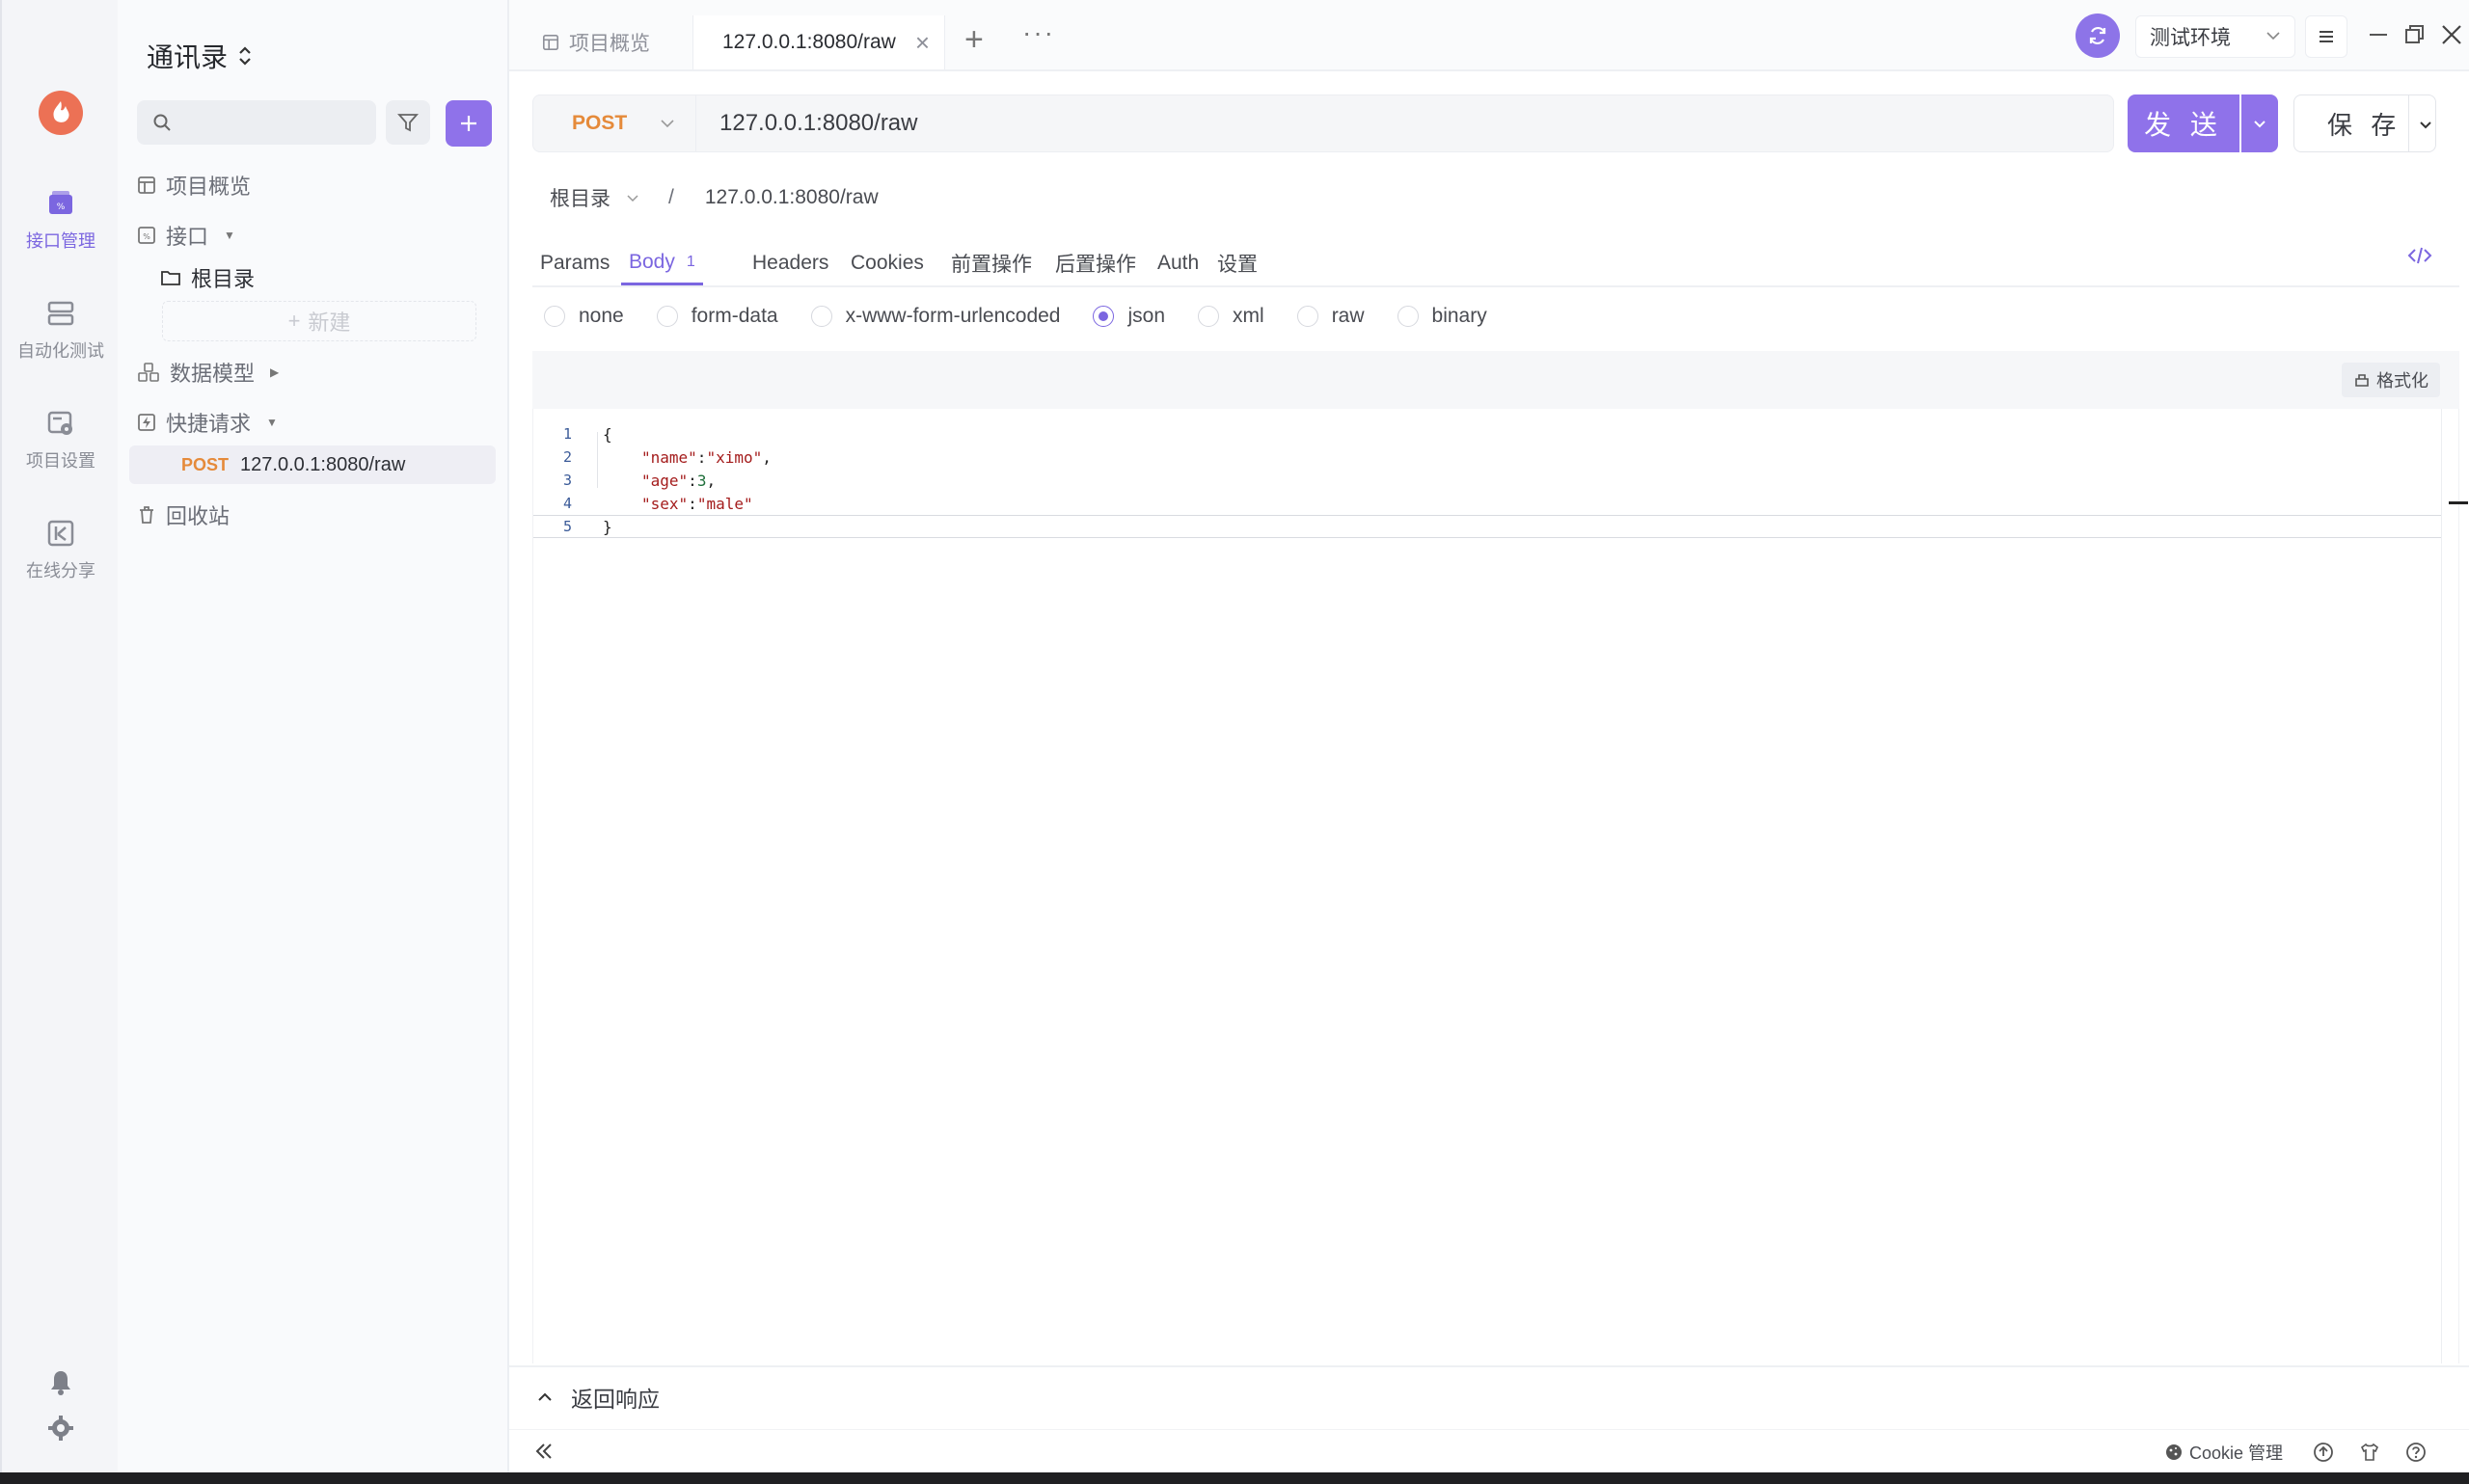 The height and width of the screenshot is (1484, 2469). I want to click on radio-none: none, so click(584, 316).